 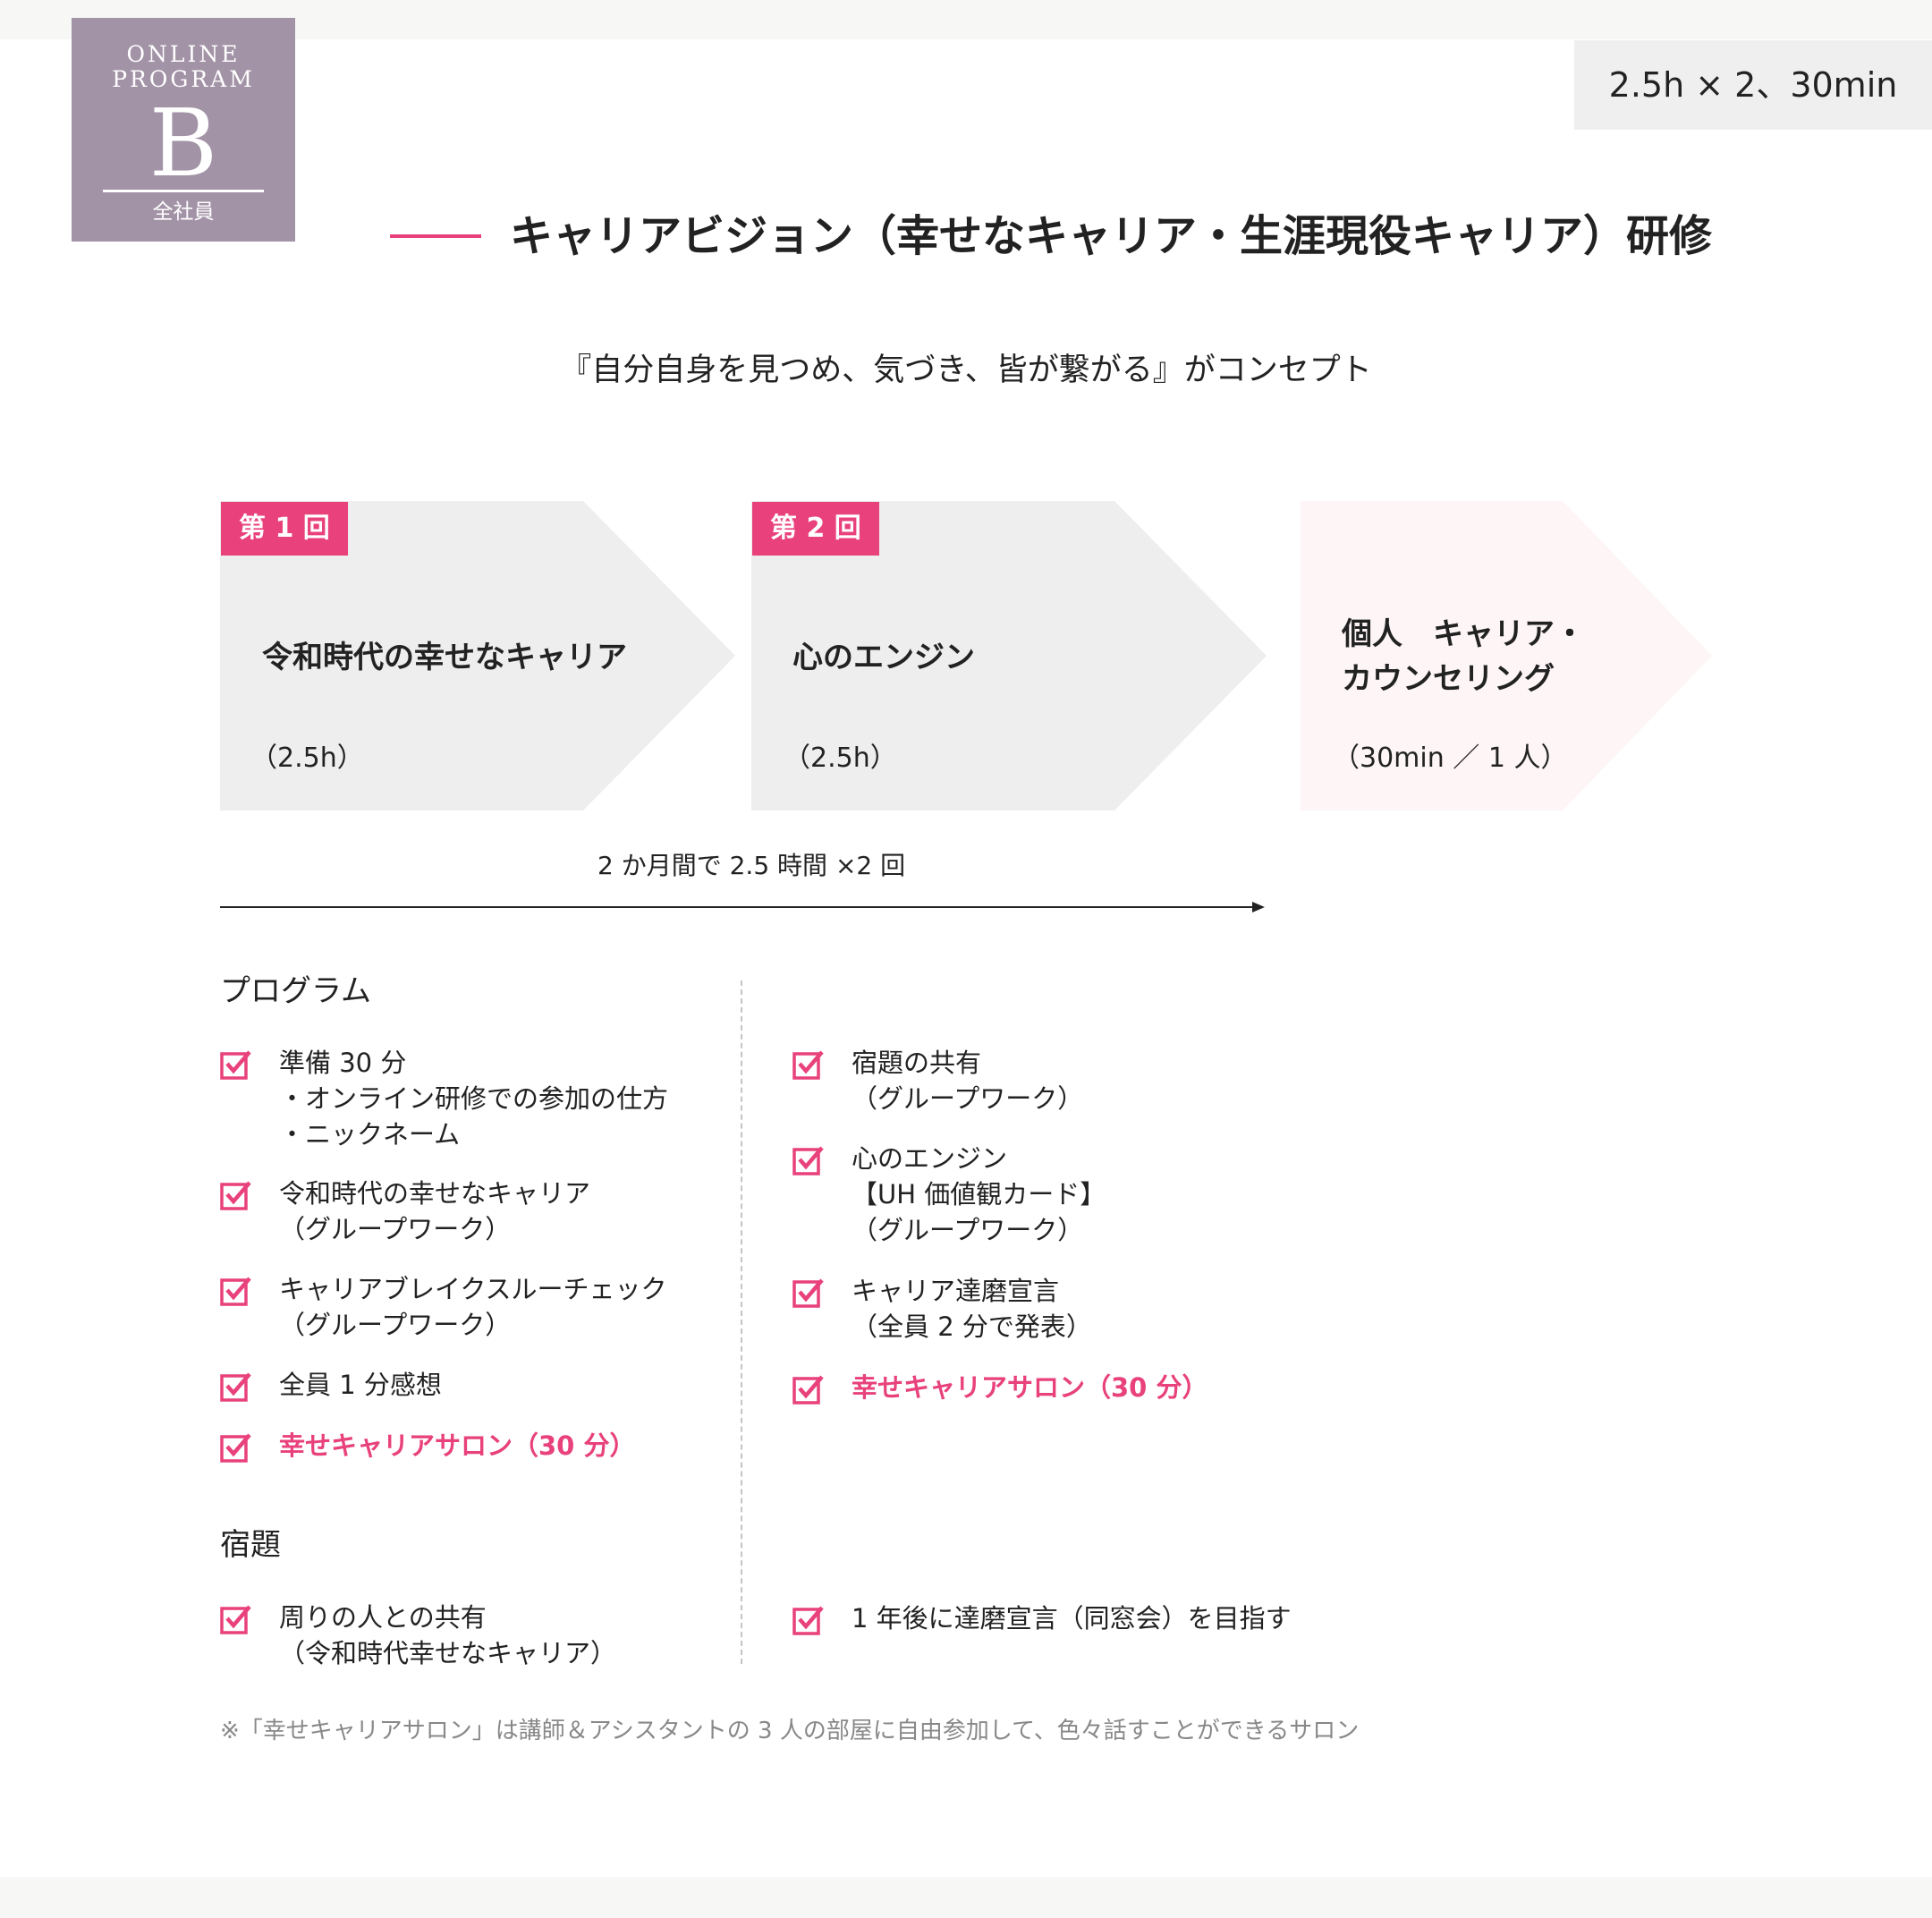 What do you see at coordinates (751, 865) in the screenshot?
I see `timeline-label: 2 か月間で 2.5 時間 ×2 回` at bounding box center [751, 865].